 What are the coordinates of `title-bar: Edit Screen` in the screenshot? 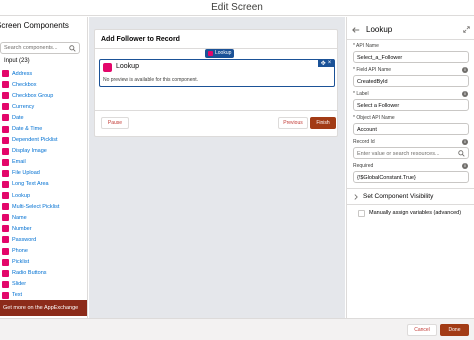 It's located at (237, 8).